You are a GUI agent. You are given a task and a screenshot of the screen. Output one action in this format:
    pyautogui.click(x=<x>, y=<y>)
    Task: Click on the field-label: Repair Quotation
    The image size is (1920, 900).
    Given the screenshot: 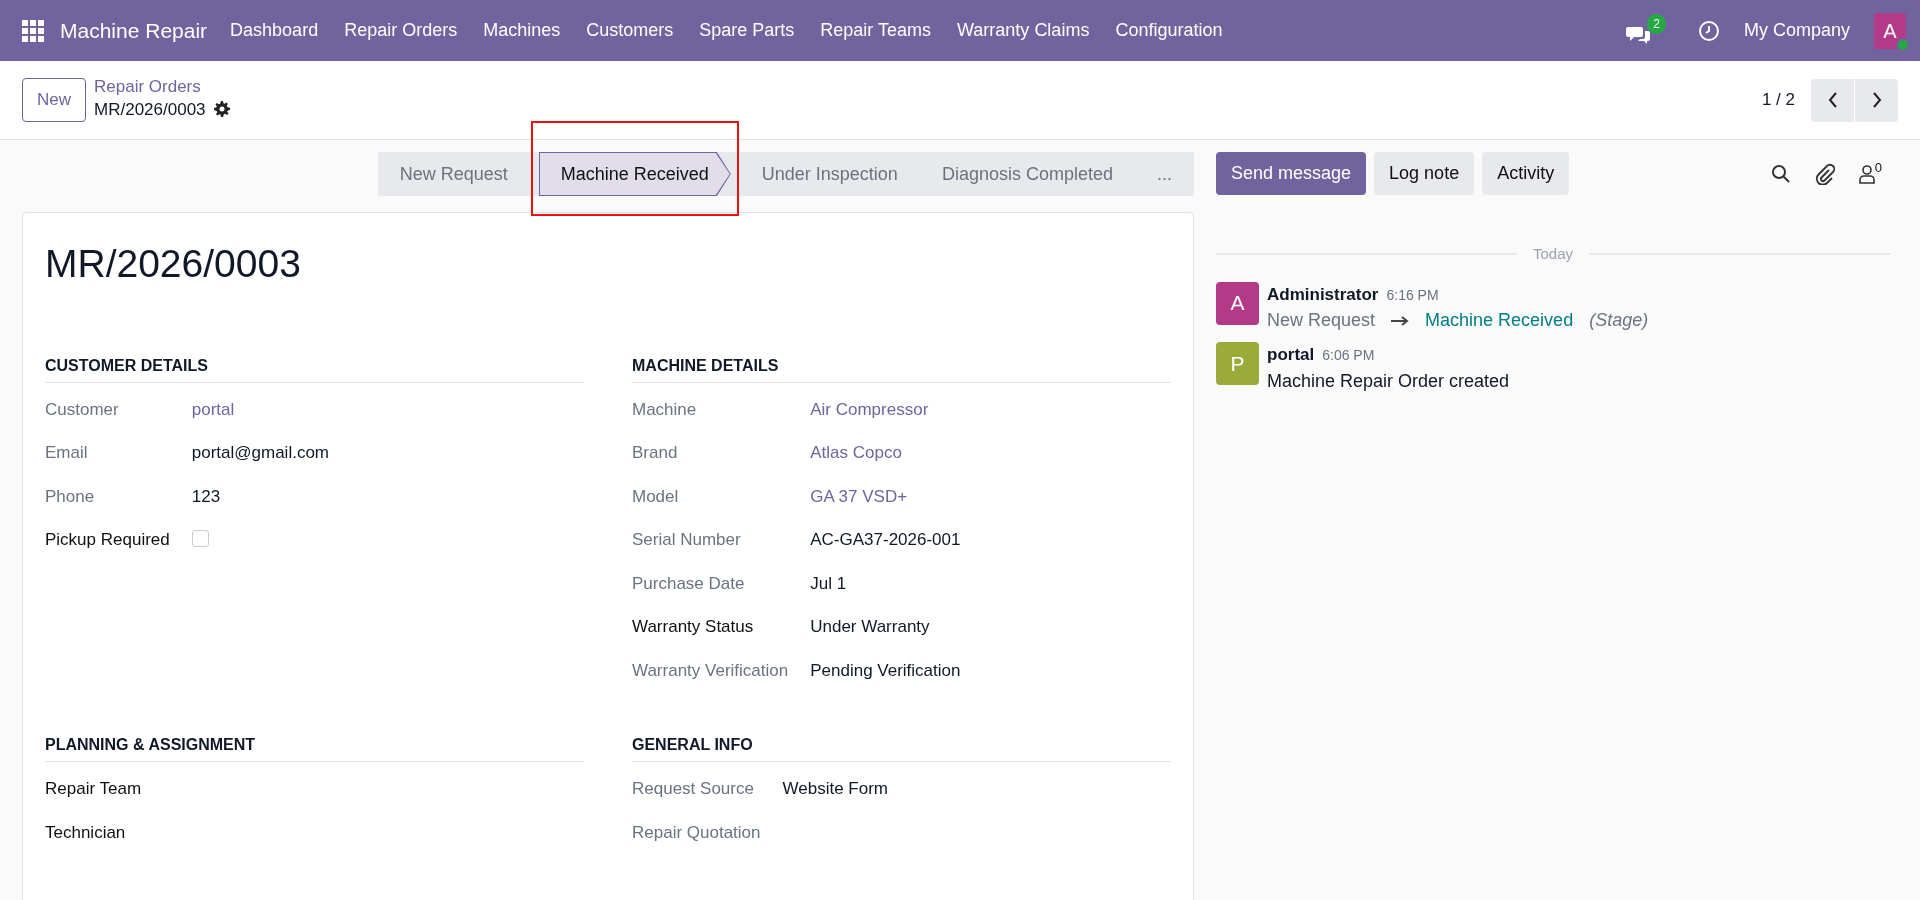 What is the action you would take?
    pyautogui.click(x=696, y=832)
    